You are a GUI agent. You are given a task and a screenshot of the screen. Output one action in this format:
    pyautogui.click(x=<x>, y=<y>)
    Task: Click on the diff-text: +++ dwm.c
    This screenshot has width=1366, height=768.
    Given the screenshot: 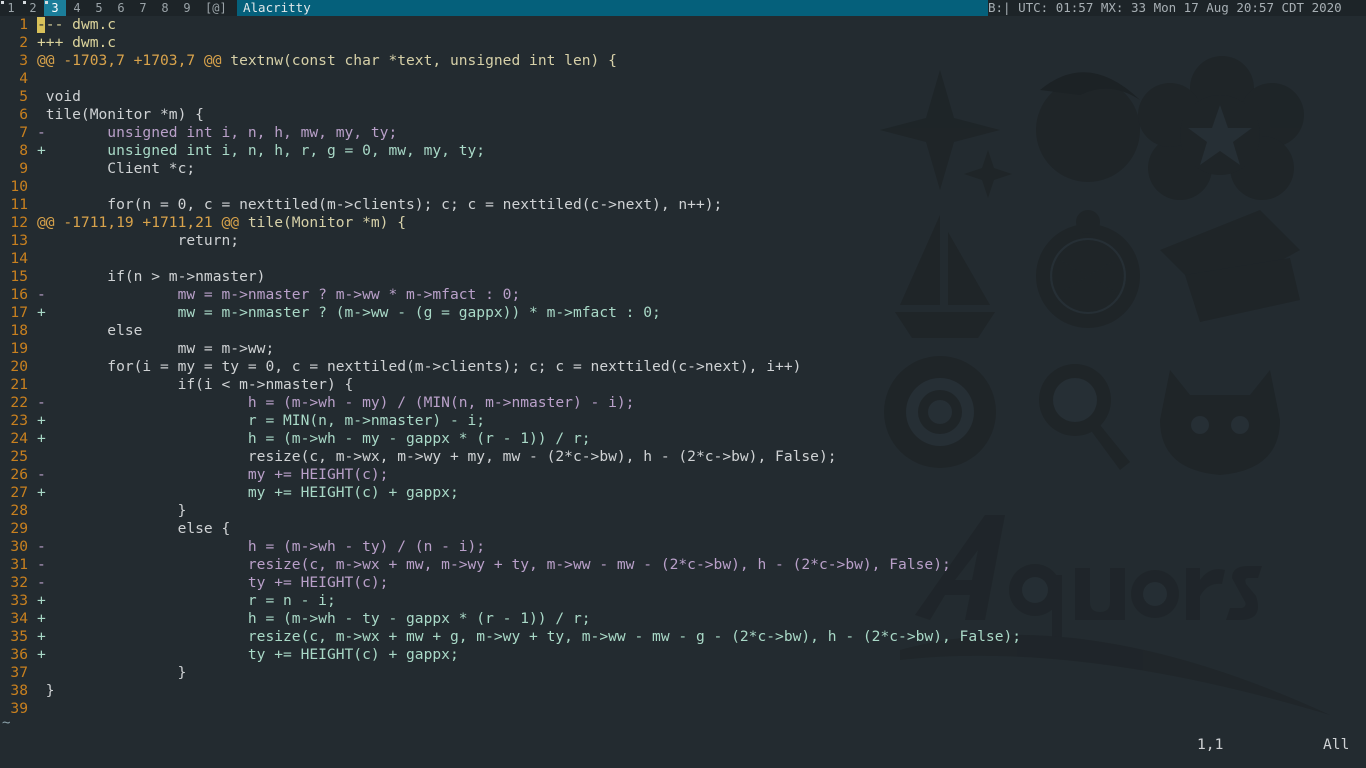 What is the action you would take?
    pyautogui.click(x=77, y=42)
    